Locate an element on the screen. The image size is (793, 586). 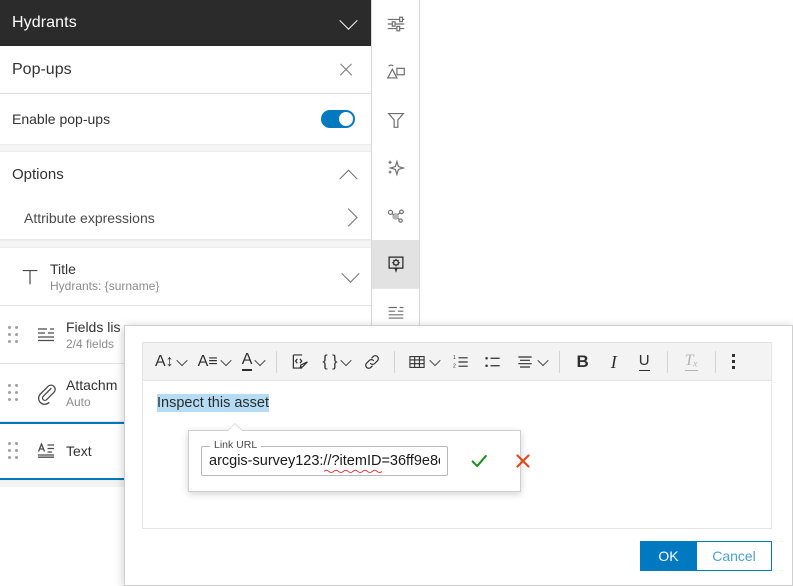
italic-glyph: I is located at coordinates (613, 361).